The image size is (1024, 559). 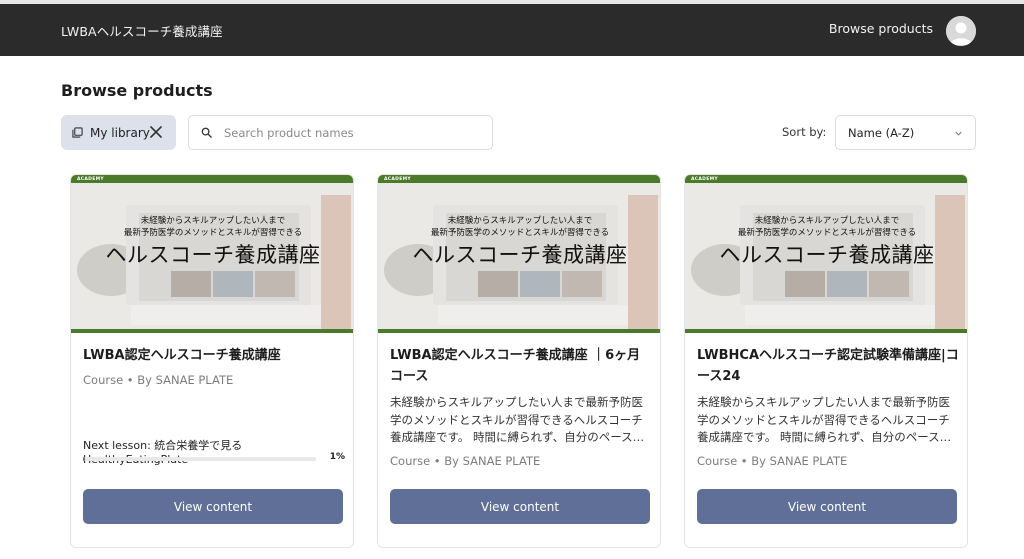 I want to click on progress-percent: 1%, so click(x=337, y=457).